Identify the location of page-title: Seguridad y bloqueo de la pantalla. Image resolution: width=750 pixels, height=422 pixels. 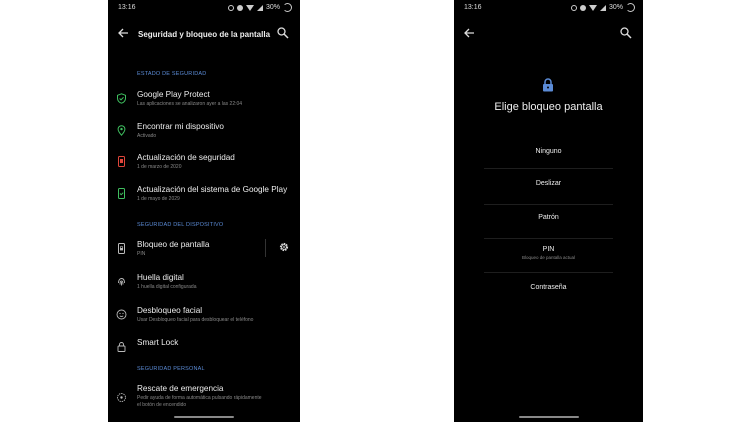
(204, 34).